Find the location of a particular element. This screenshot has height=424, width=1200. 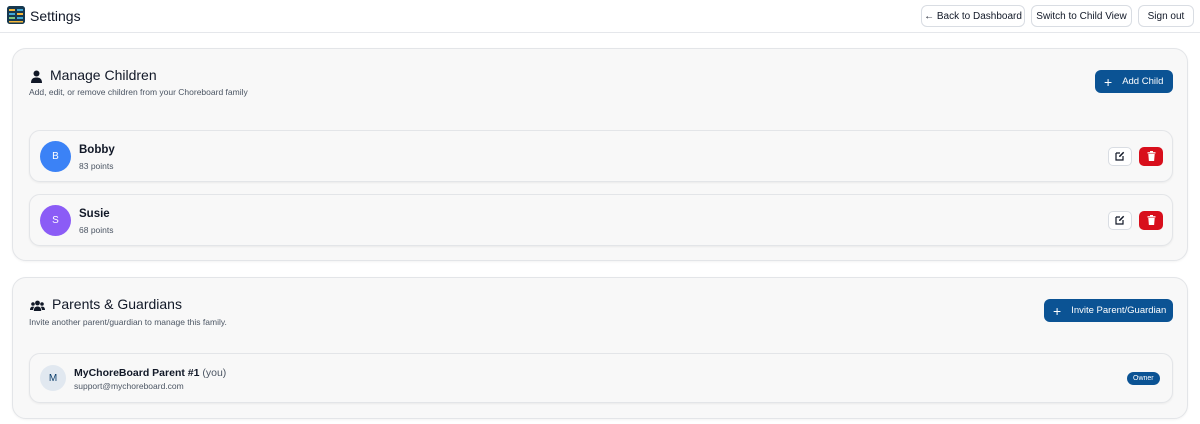

switch-to-child-view-button: Switch to Child View is located at coordinates (1081, 16).